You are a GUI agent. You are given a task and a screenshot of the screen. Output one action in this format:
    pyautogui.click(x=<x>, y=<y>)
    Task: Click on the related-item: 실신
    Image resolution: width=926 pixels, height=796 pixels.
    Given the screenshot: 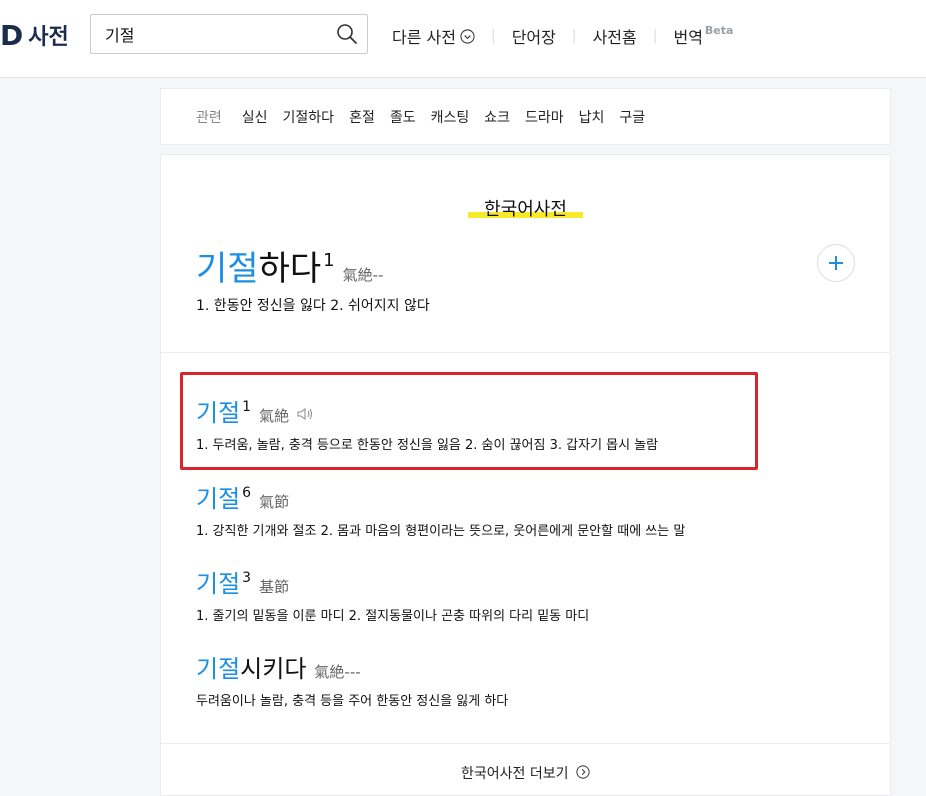 What is the action you would take?
    pyautogui.click(x=255, y=117)
    